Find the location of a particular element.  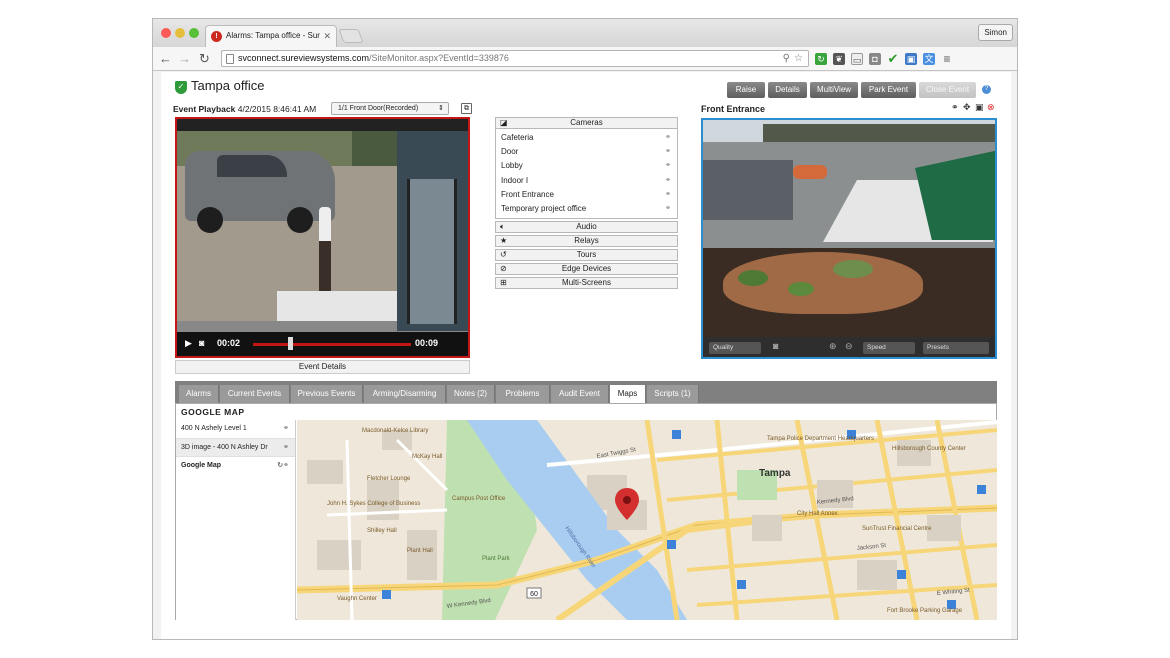

speed-dropdown: Speed is located at coordinates (889, 348).